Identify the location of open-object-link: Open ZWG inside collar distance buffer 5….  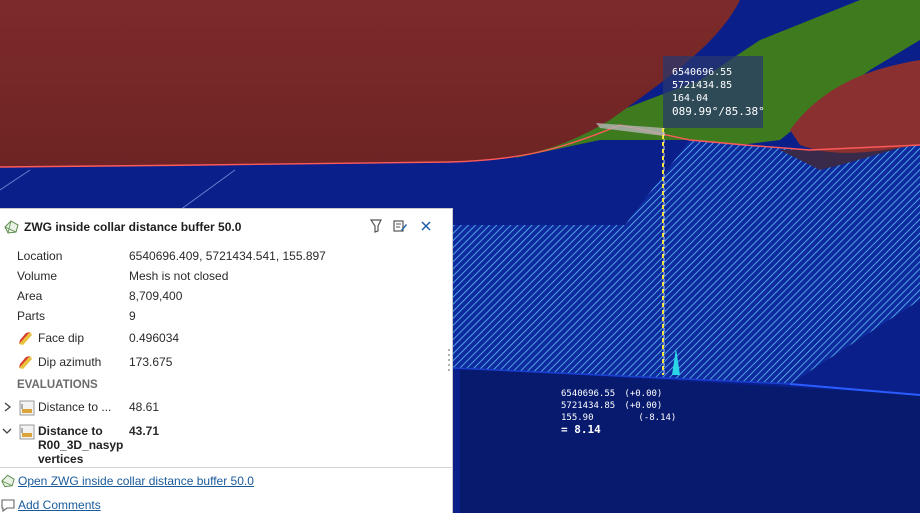
(136, 481).